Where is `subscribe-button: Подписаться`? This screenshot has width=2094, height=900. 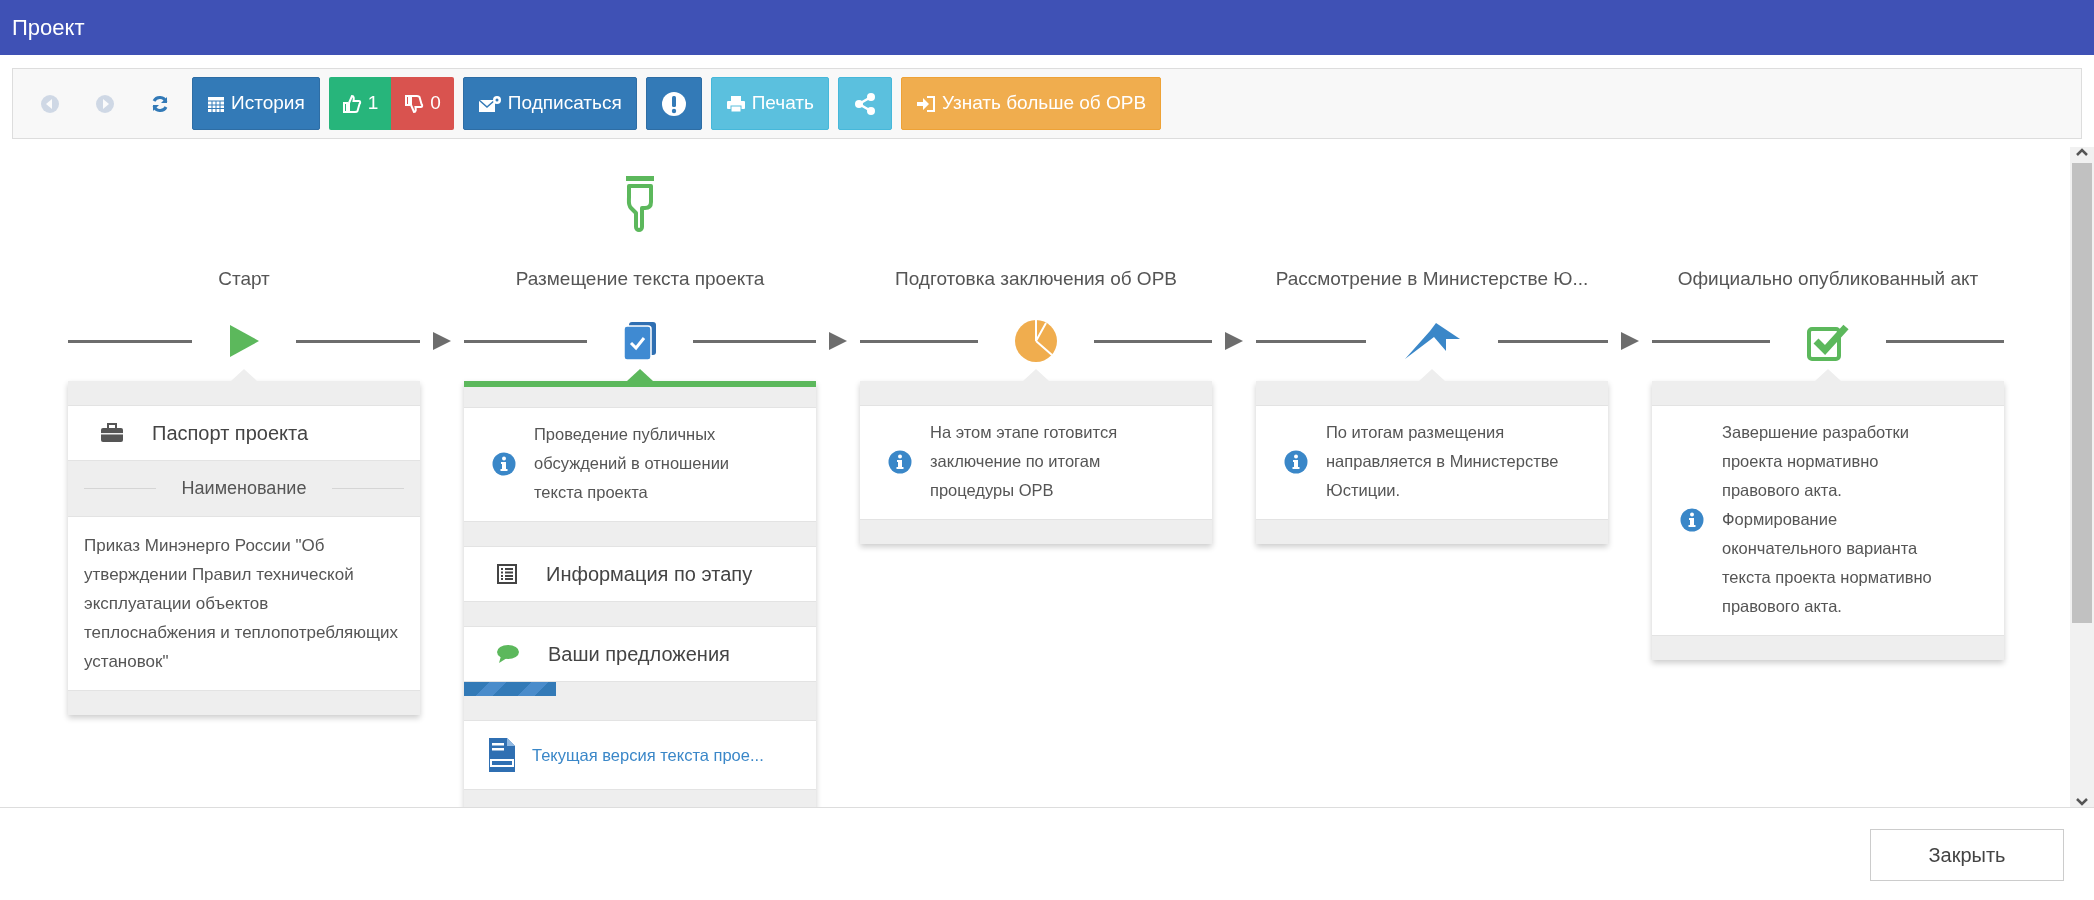
subscribe-button: Подписаться is located at coordinates (549, 103).